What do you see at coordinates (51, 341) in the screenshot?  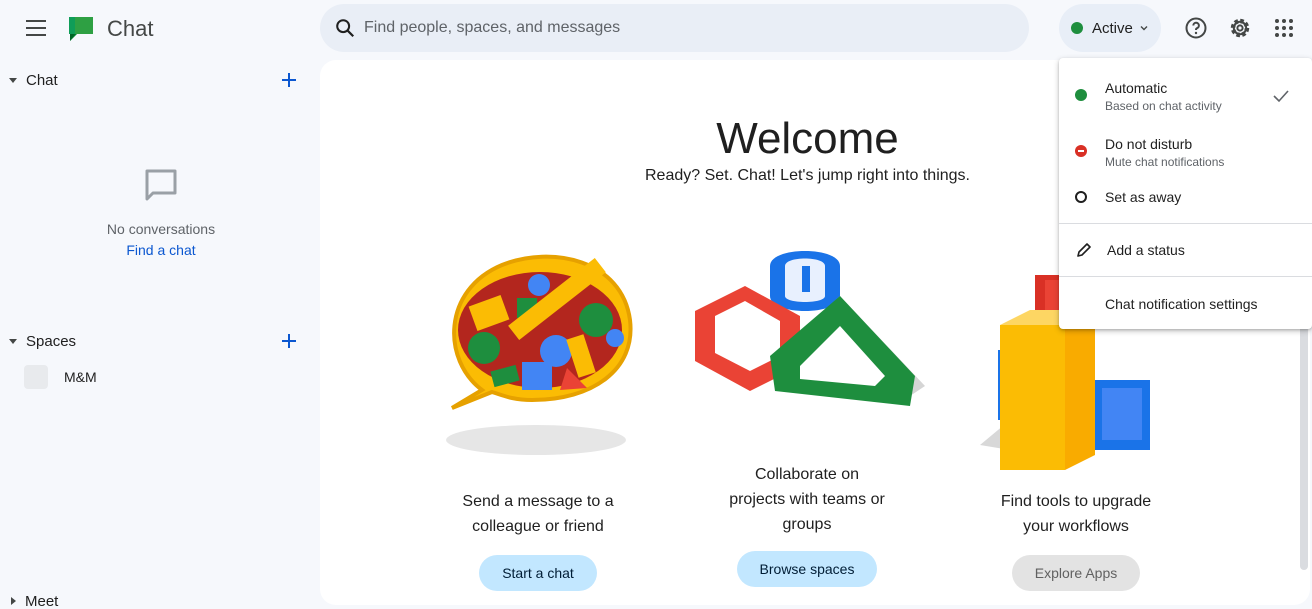 I see `spaces-section-title: Spaces` at bounding box center [51, 341].